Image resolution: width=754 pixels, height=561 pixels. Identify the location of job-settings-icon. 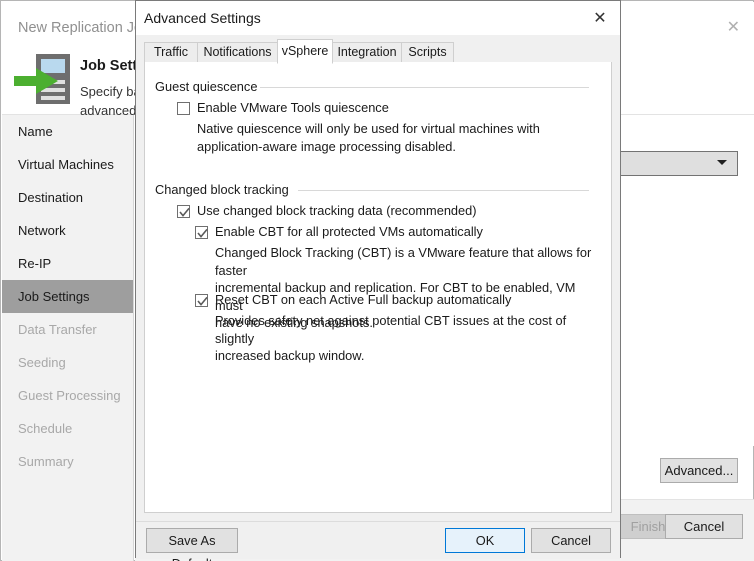
(42, 80).